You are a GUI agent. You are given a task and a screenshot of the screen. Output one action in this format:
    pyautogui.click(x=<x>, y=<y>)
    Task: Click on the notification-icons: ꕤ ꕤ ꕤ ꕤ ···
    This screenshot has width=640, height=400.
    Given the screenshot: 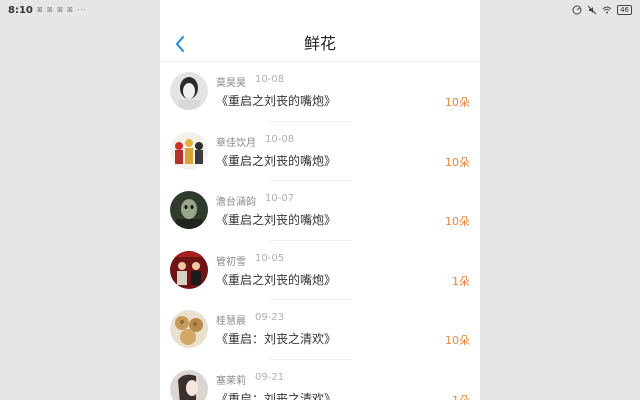 What is the action you would take?
    pyautogui.click(x=61, y=9)
    